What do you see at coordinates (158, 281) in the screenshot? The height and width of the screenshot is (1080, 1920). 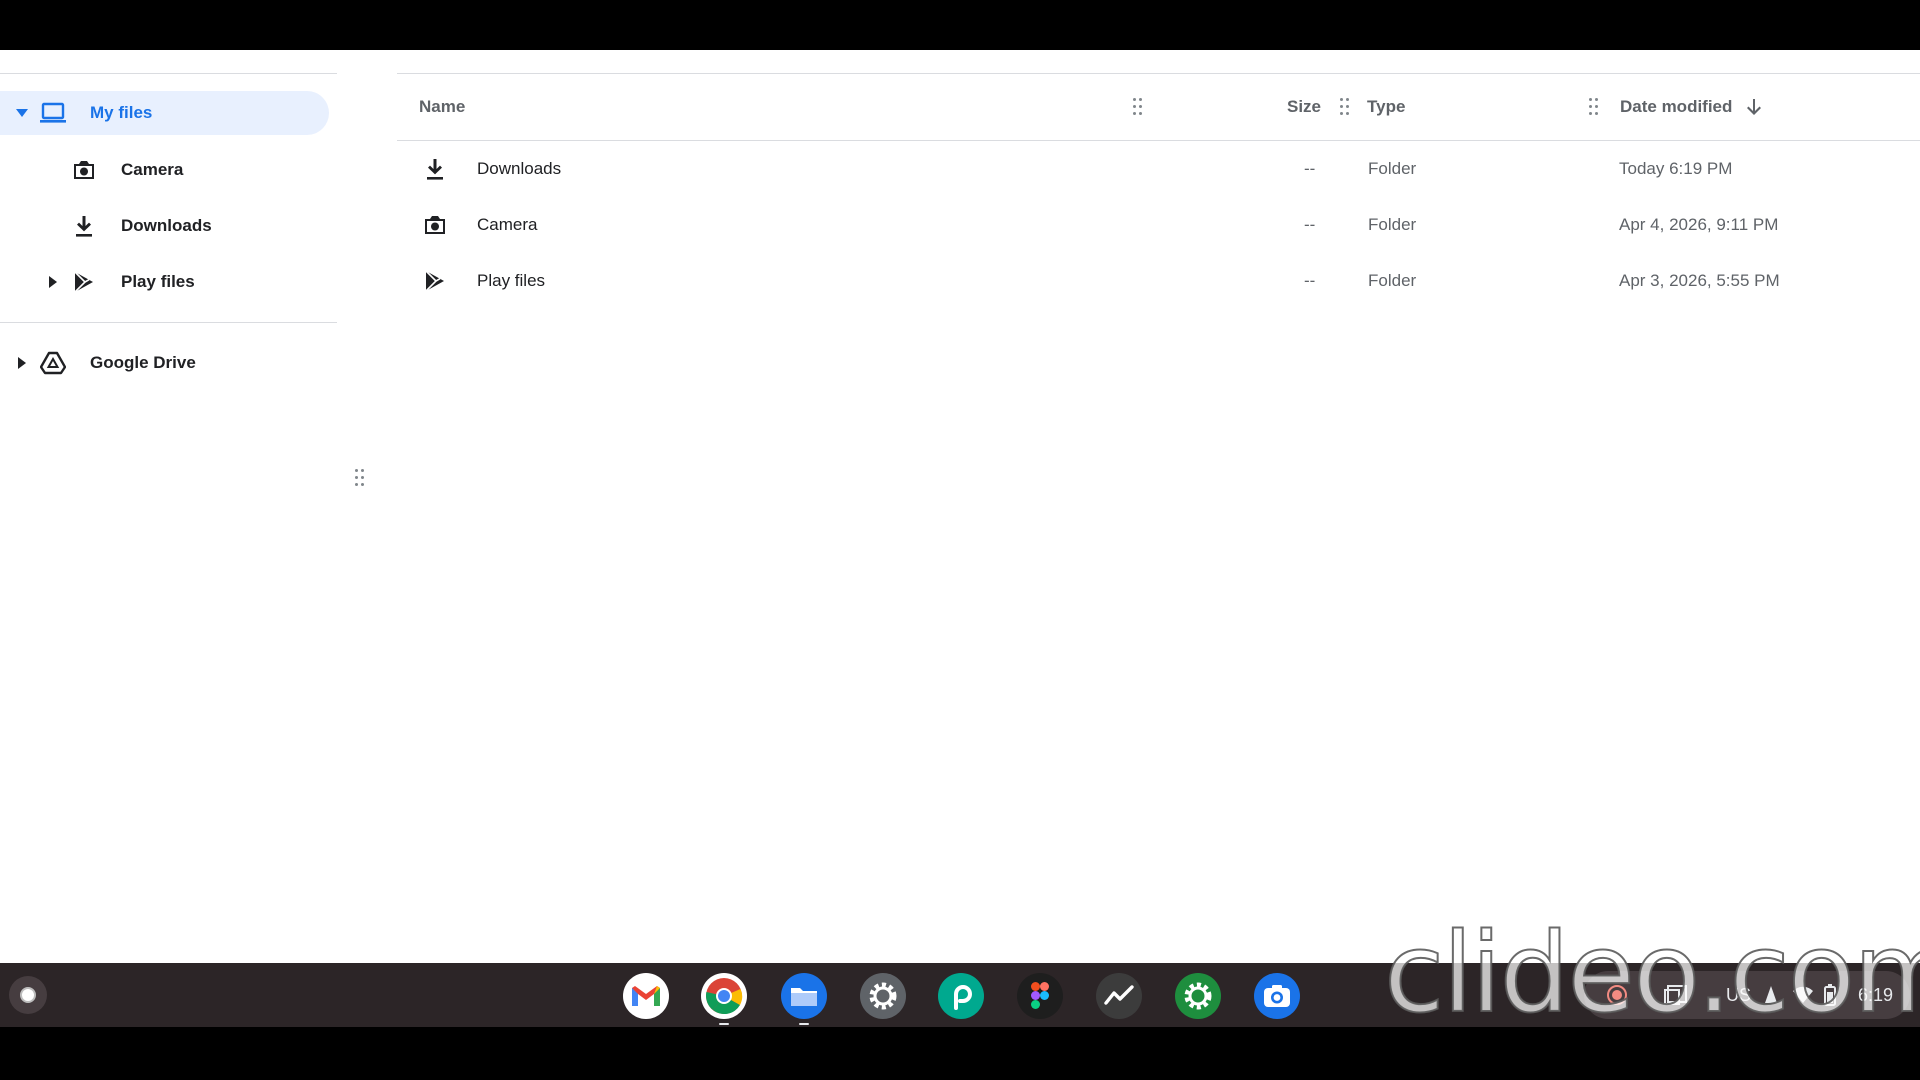 I see `sidebar-item-label: Play files` at bounding box center [158, 281].